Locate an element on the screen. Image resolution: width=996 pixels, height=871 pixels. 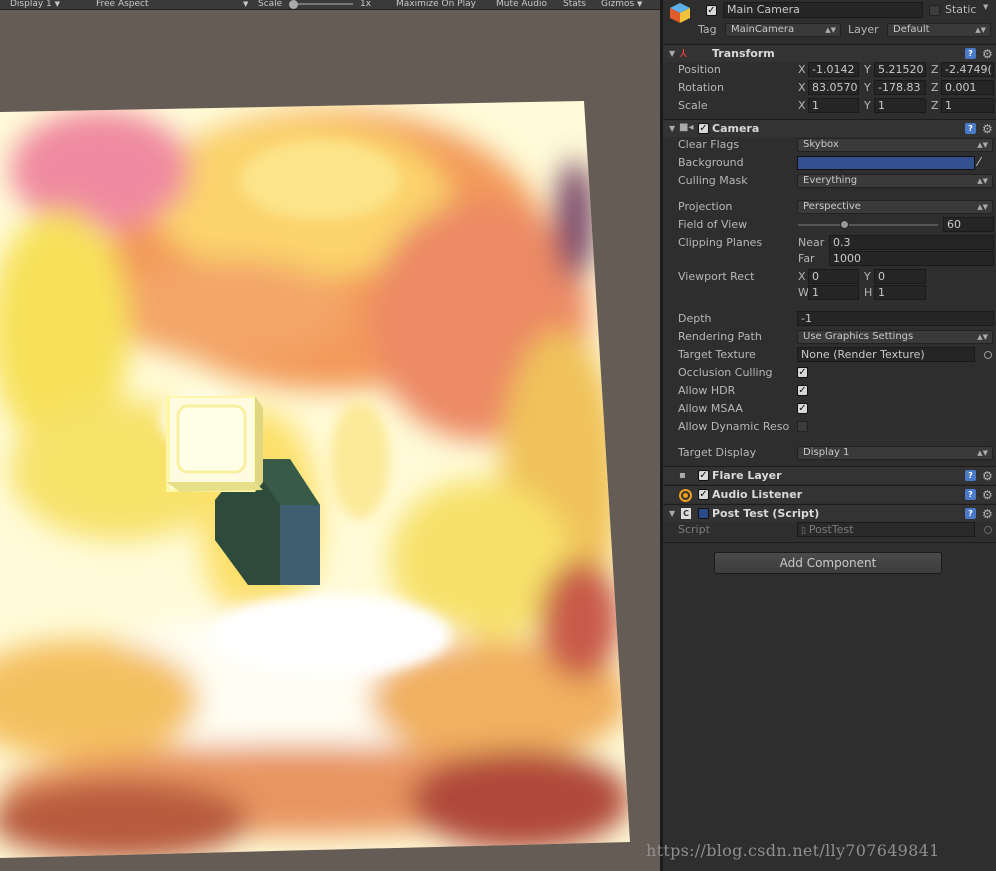
position-x-field: -1.0142 is located at coordinates (833, 69).